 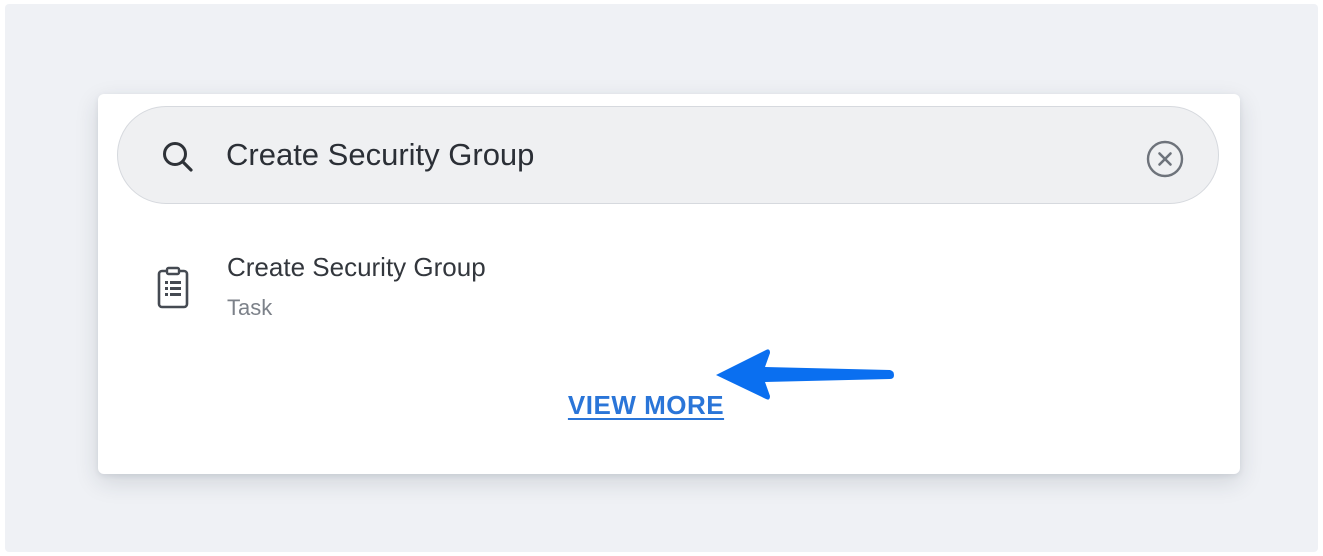 I want to click on search-box, so click(x=668, y=155).